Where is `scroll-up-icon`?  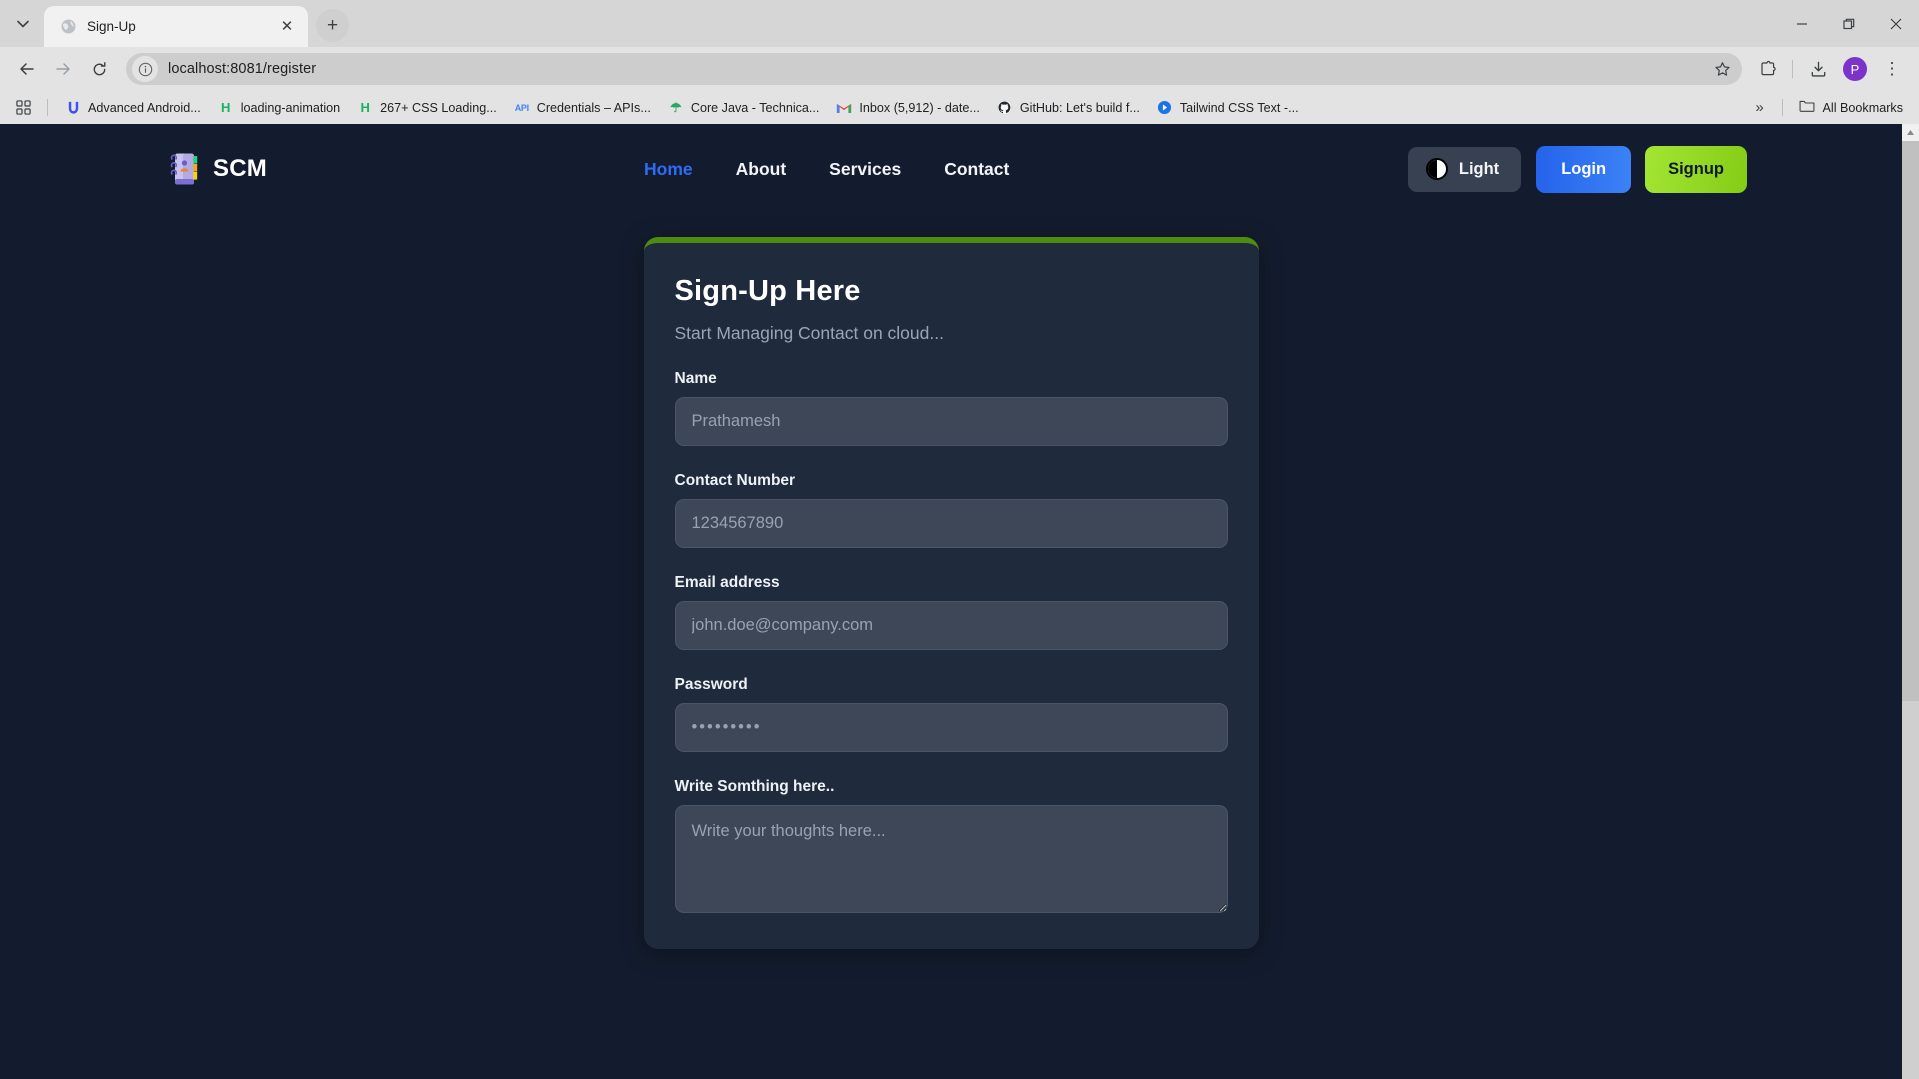
scroll-up-icon is located at coordinates (1910, 132).